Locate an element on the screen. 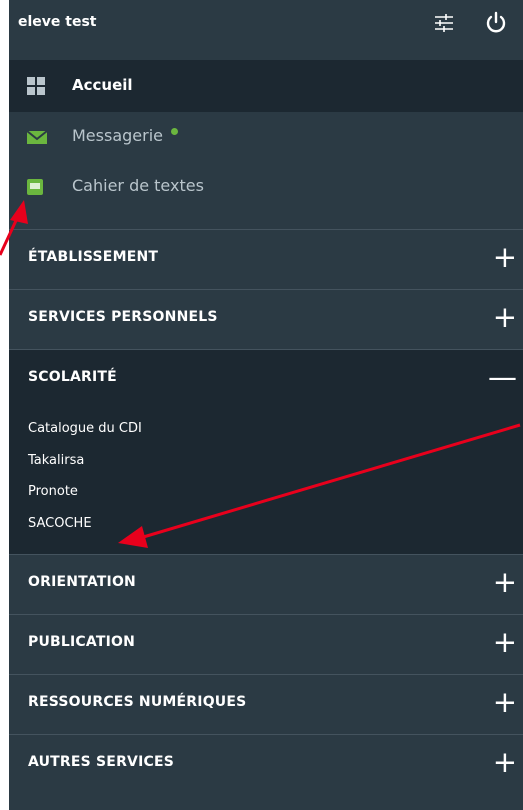 The image size is (523, 810). link-sacoche: SACOCHE is located at coordinates (85, 529).